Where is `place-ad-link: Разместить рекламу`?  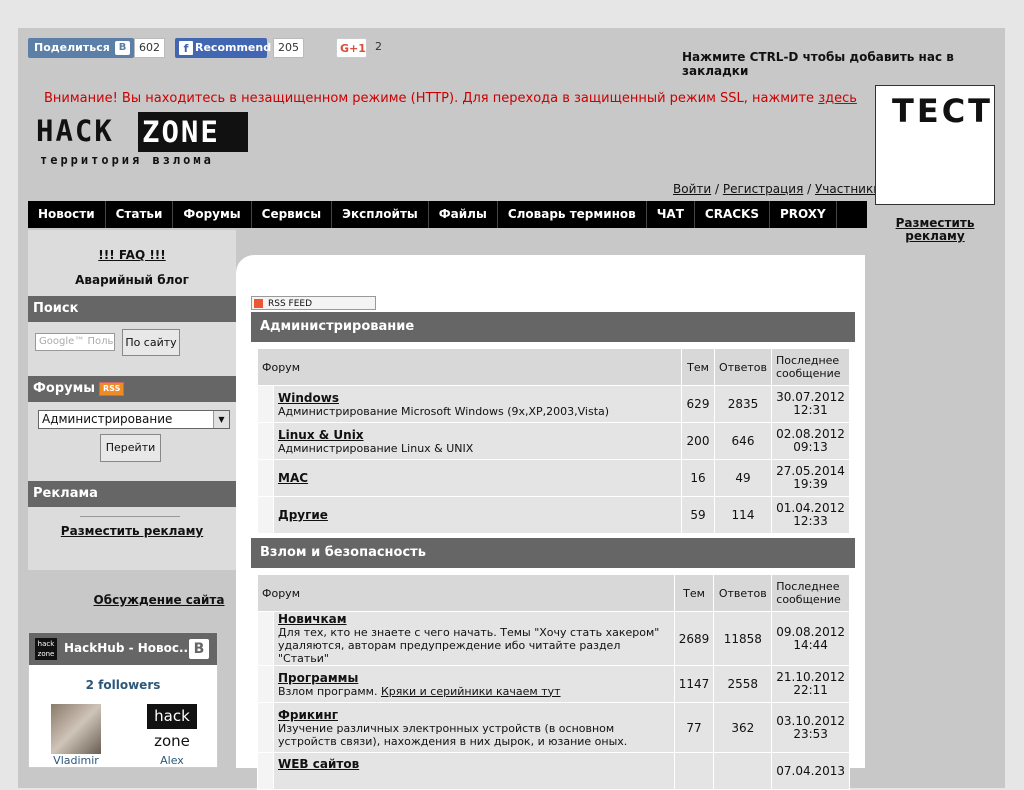 place-ad-link: Разместить рекламу is located at coordinates (132, 531).